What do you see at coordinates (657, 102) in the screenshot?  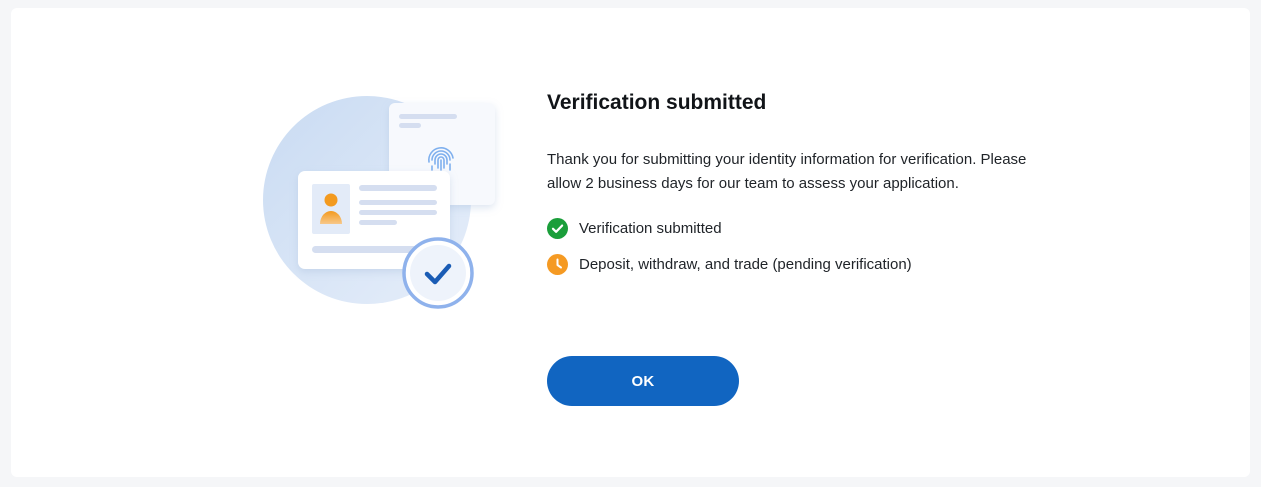 I see `dialog-title: Verification submitted` at bounding box center [657, 102].